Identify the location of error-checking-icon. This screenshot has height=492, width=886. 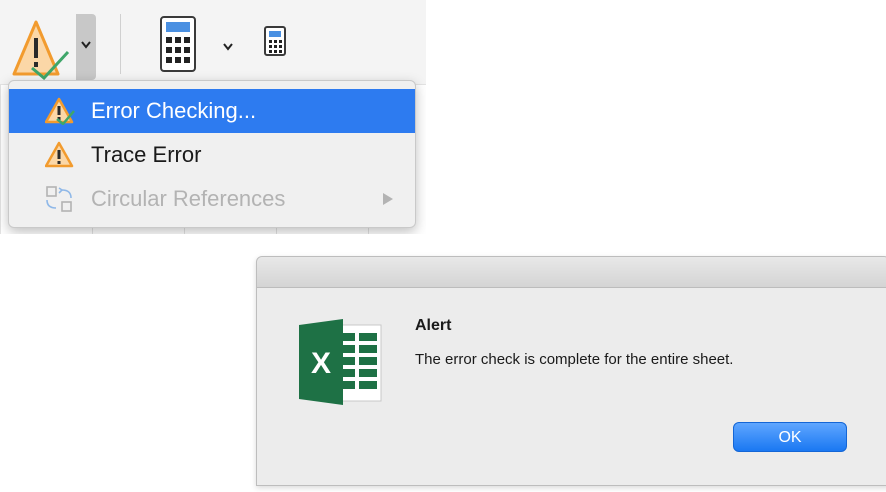
(60, 111).